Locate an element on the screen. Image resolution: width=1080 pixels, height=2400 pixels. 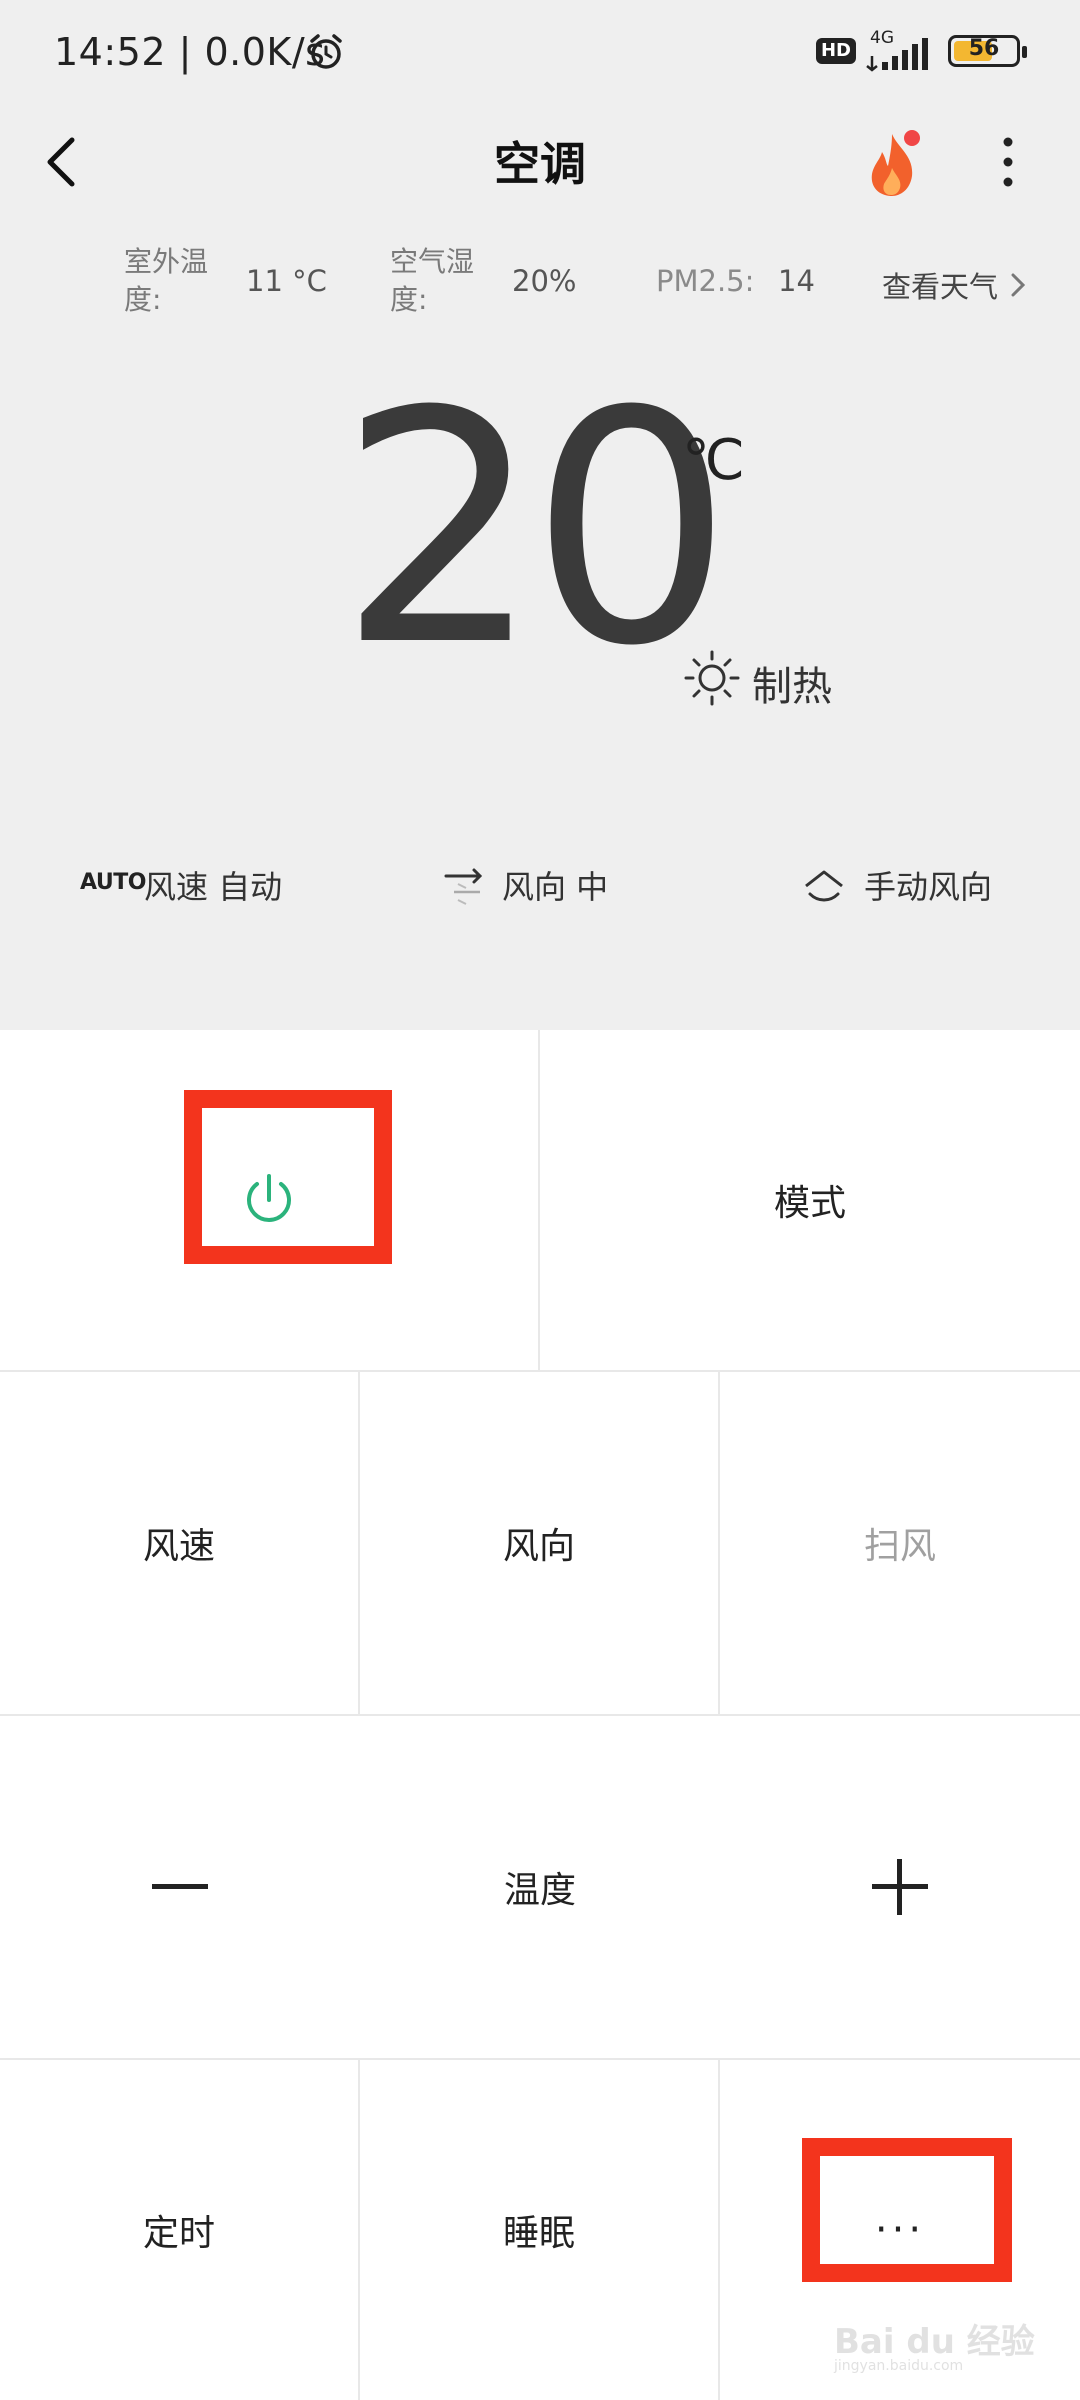
status-row: AUTO 风速 自动 风向 中 手动风向 is located at coordinates (540, 887).